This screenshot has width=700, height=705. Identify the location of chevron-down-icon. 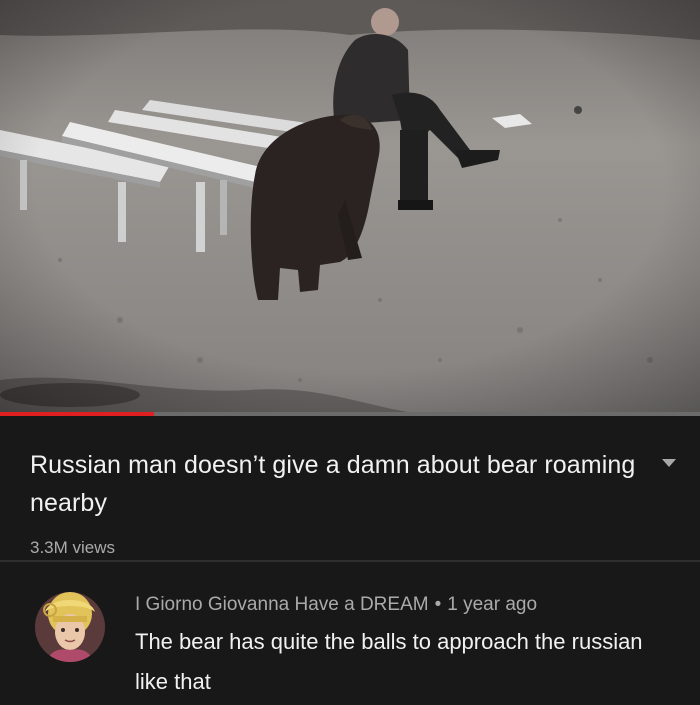
(669, 463).